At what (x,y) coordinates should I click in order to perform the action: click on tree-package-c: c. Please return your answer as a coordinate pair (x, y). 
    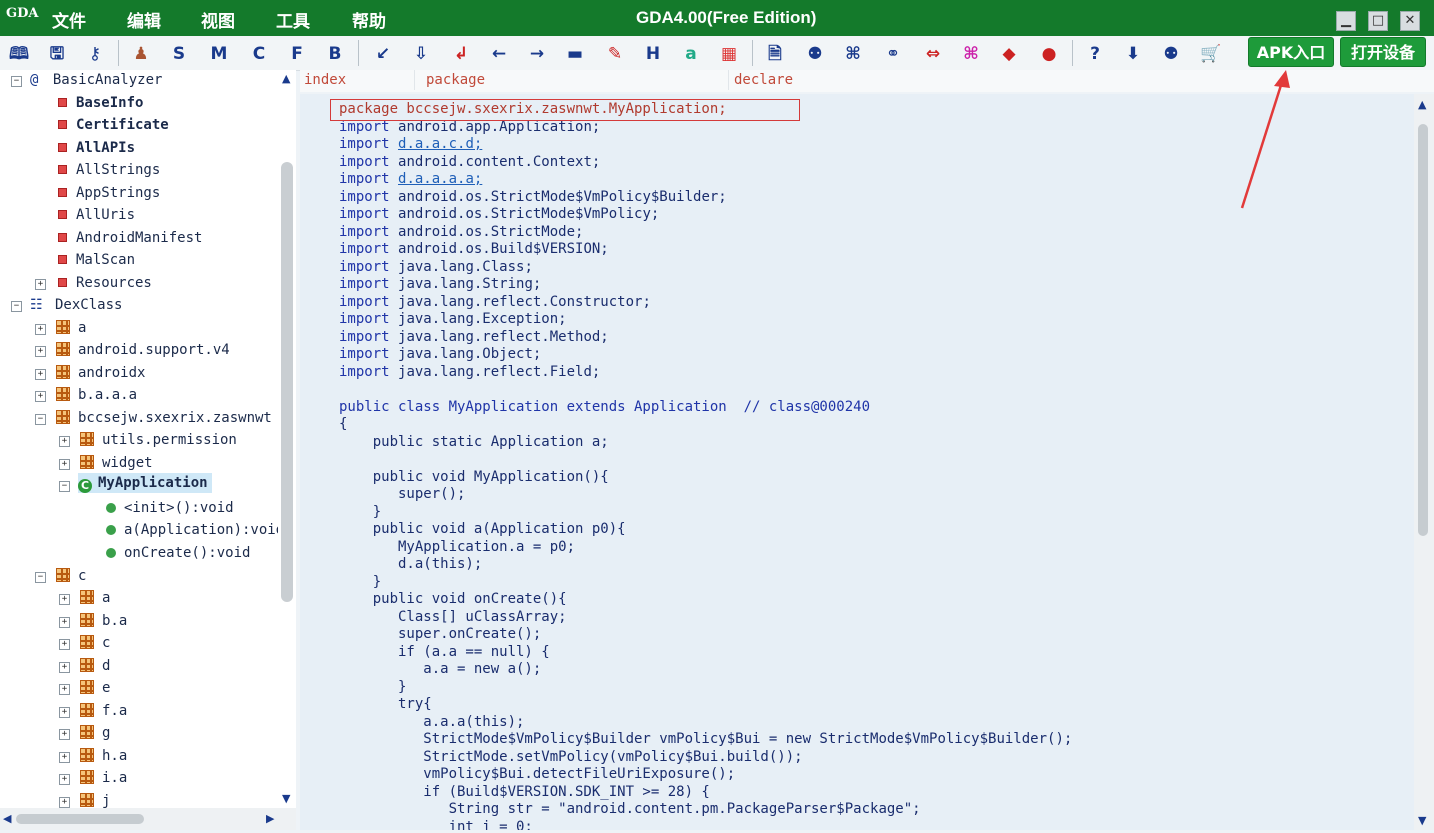
    Looking at the image, I should click on (71, 576).